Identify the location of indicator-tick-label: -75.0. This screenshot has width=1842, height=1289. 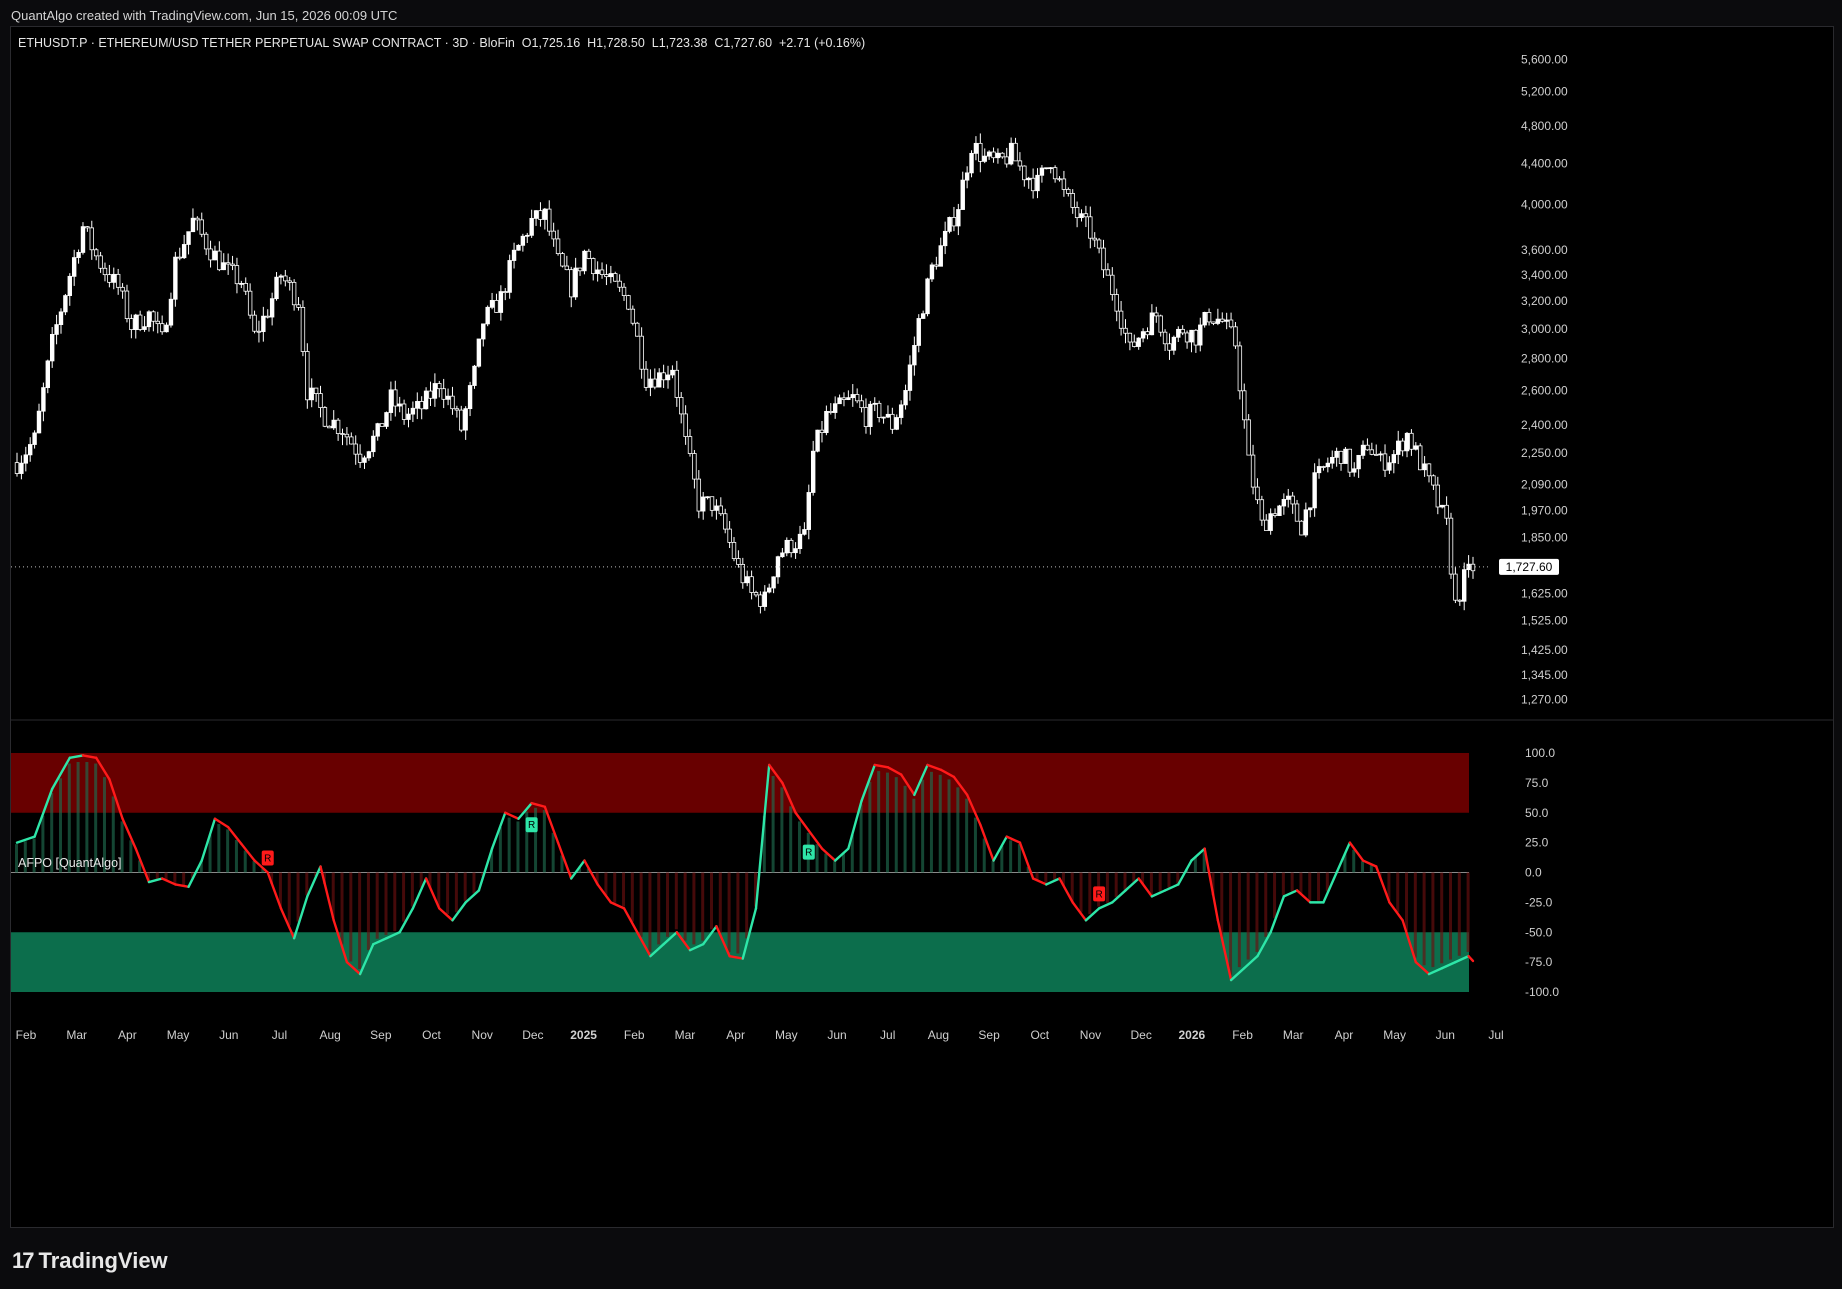
(1539, 962).